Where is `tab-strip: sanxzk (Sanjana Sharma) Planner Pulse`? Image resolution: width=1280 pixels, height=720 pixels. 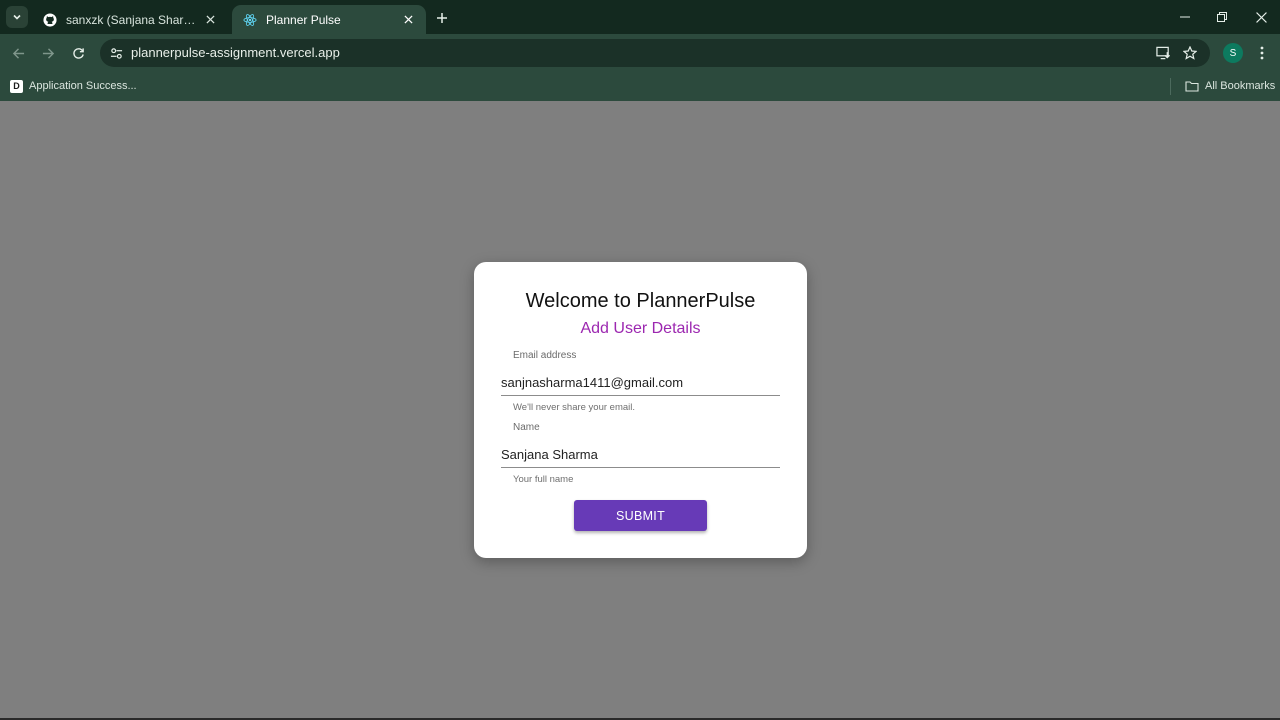 tab-strip: sanxzk (Sanjana Sharma) Planner Pulse is located at coordinates (640, 17).